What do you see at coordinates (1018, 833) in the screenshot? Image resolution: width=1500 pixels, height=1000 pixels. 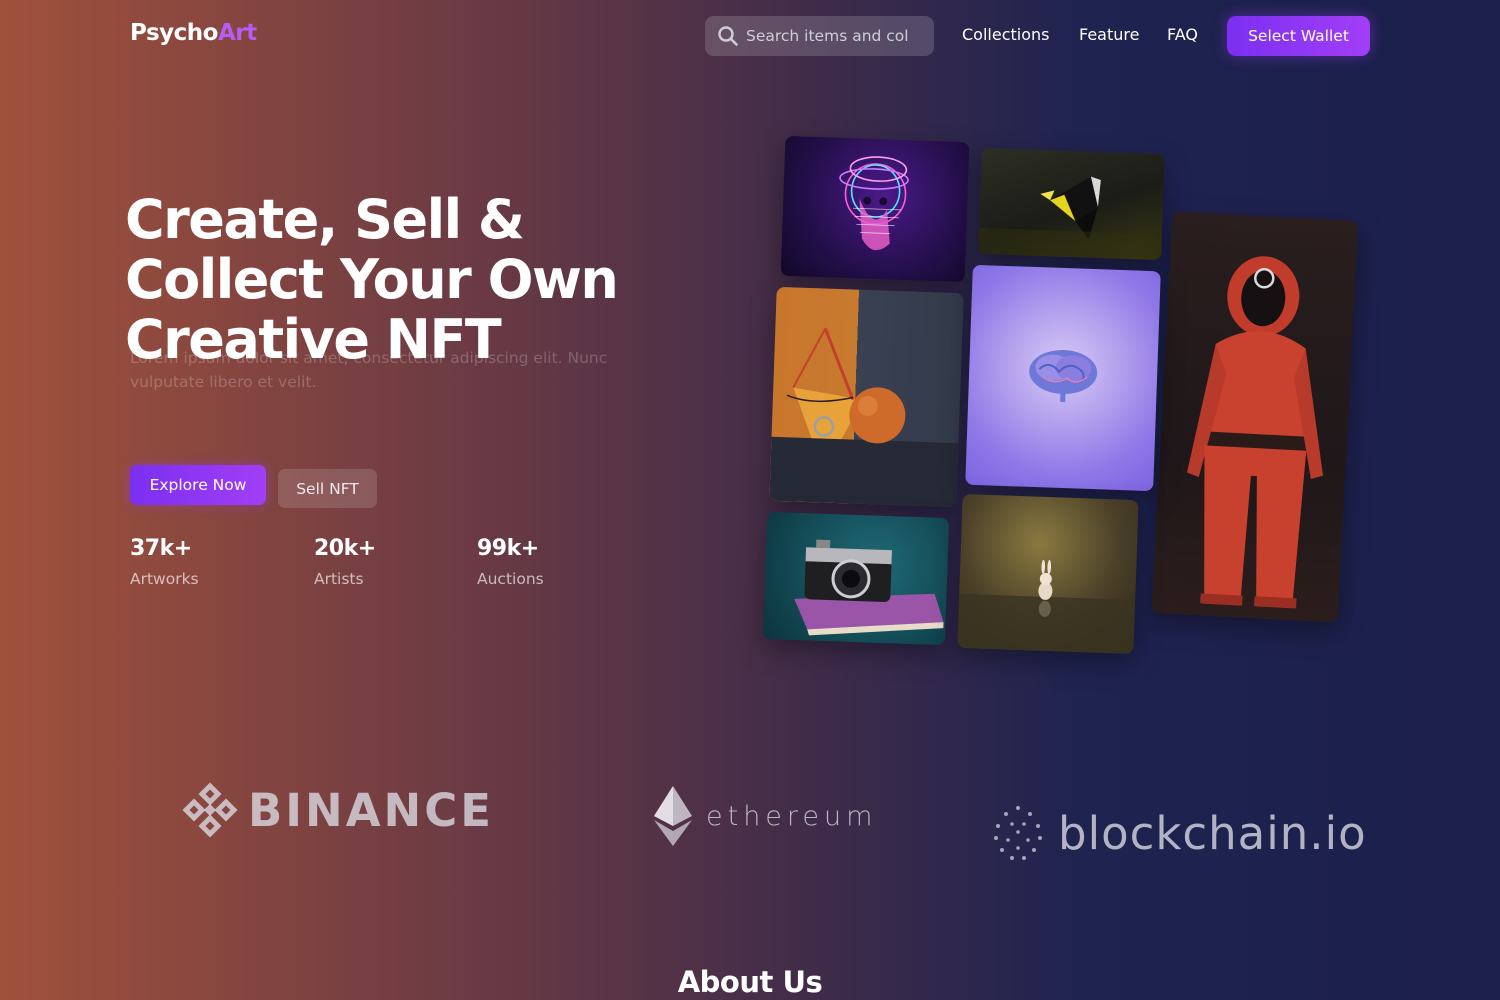 I see `blockchain-logo-icon` at bounding box center [1018, 833].